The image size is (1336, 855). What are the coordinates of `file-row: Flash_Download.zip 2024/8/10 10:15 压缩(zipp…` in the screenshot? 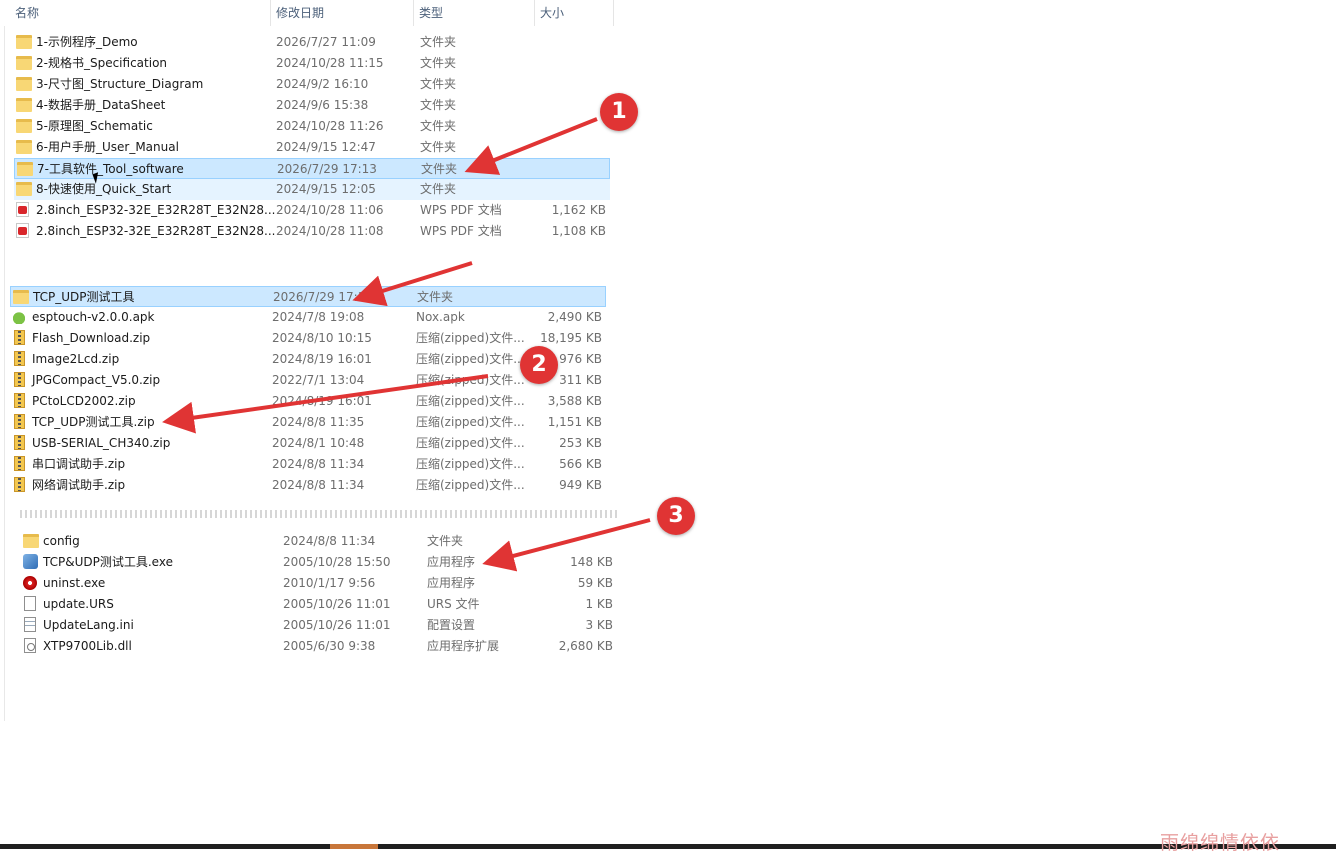 It's located at (308, 338).